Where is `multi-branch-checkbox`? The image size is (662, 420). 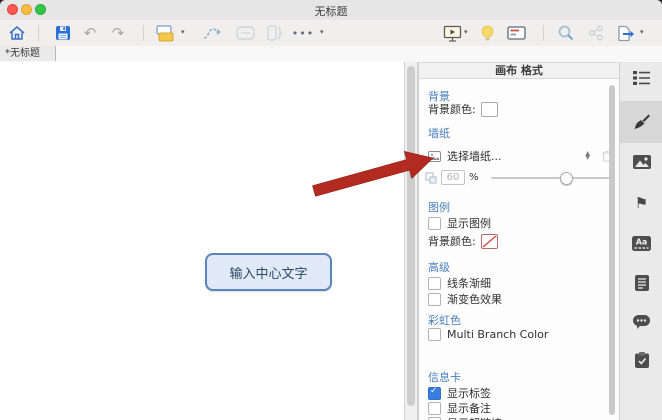
multi-branch-checkbox is located at coordinates (434, 334).